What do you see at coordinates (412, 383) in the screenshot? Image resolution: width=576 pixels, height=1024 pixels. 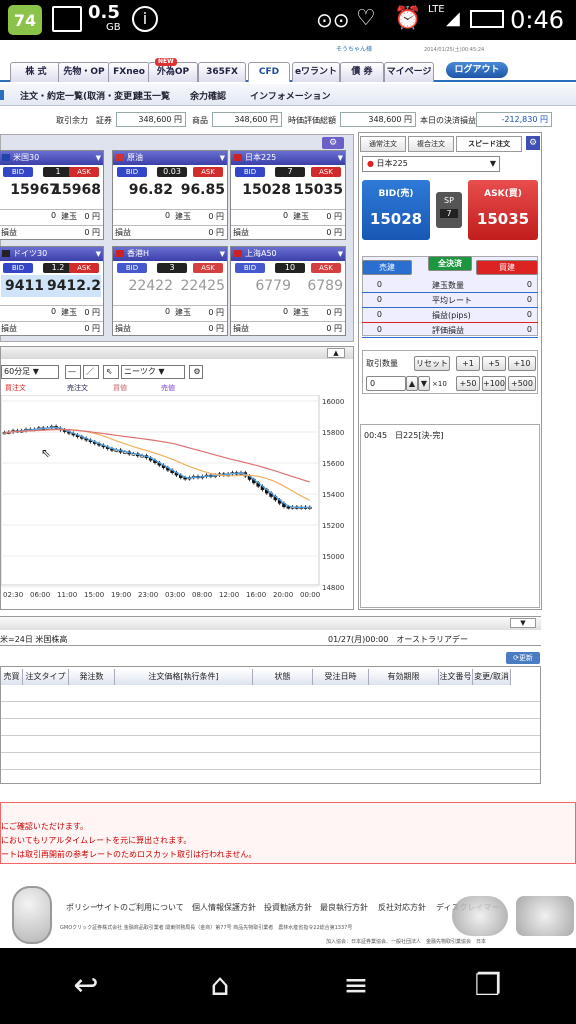 I see `qty-up-icon: ▲` at bounding box center [412, 383].